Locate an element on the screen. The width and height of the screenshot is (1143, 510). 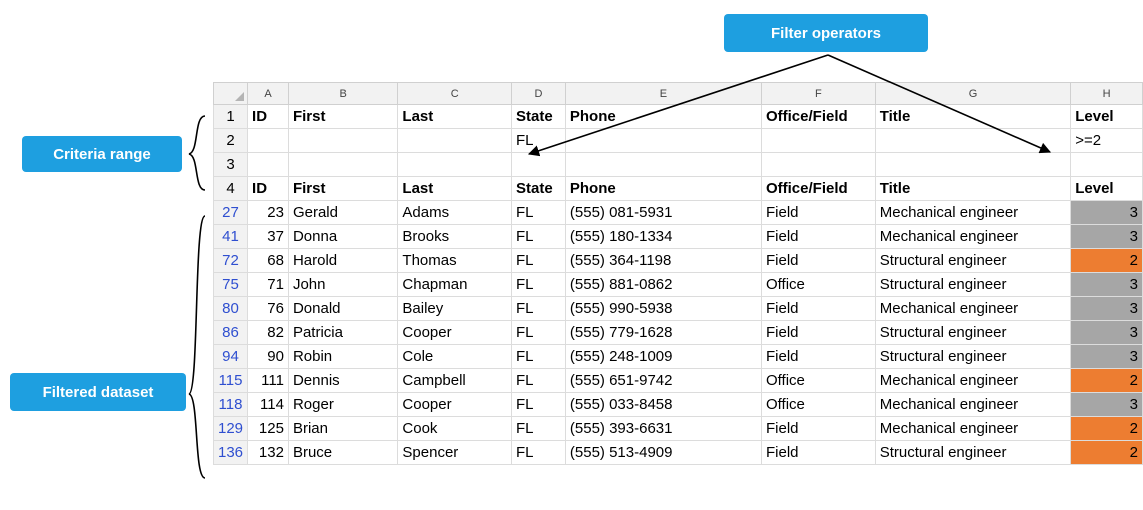
criteria-range-brace is located at coordinates (197, 153).